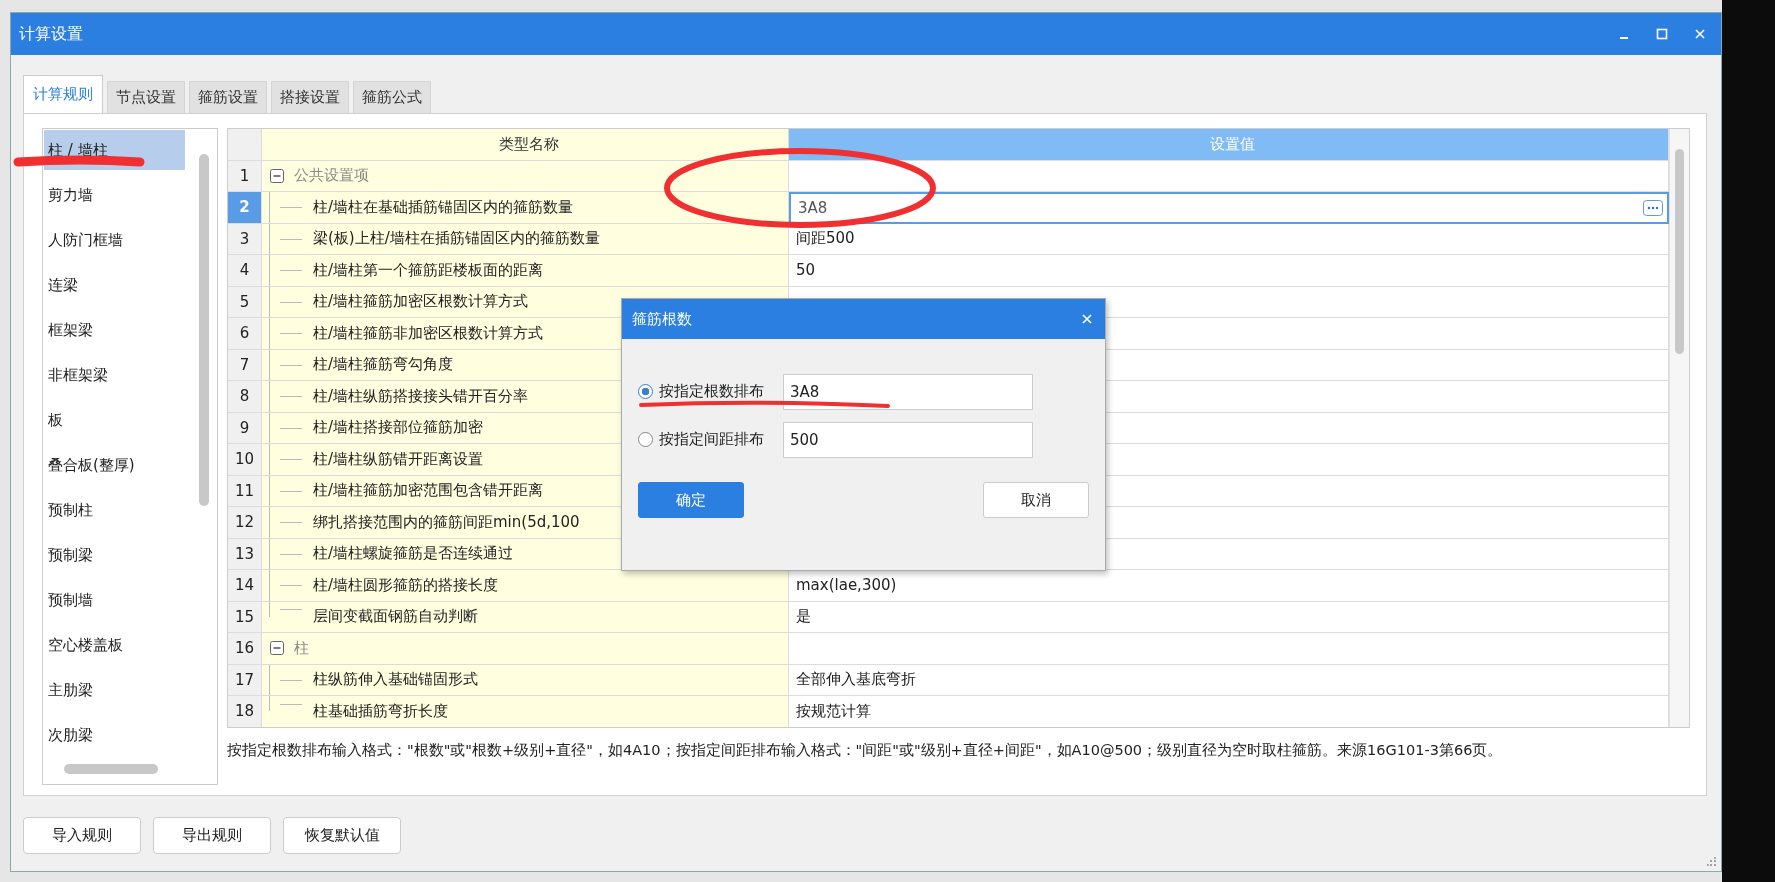  What do you see at coordinates (245, 491) in the screenshot?
I see `row-number: 11` at bounding box center [245, 491].